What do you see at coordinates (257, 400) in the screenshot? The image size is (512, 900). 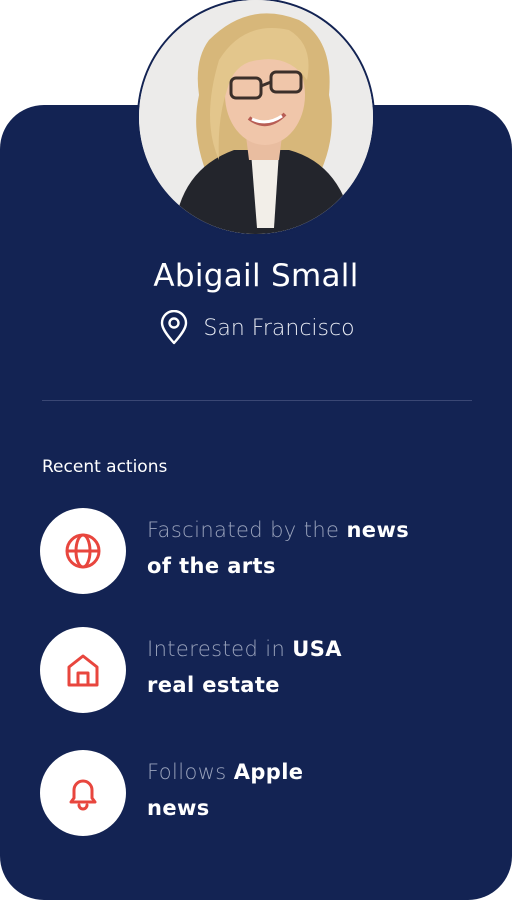 I see `divider` at bounding box center [257, 400].